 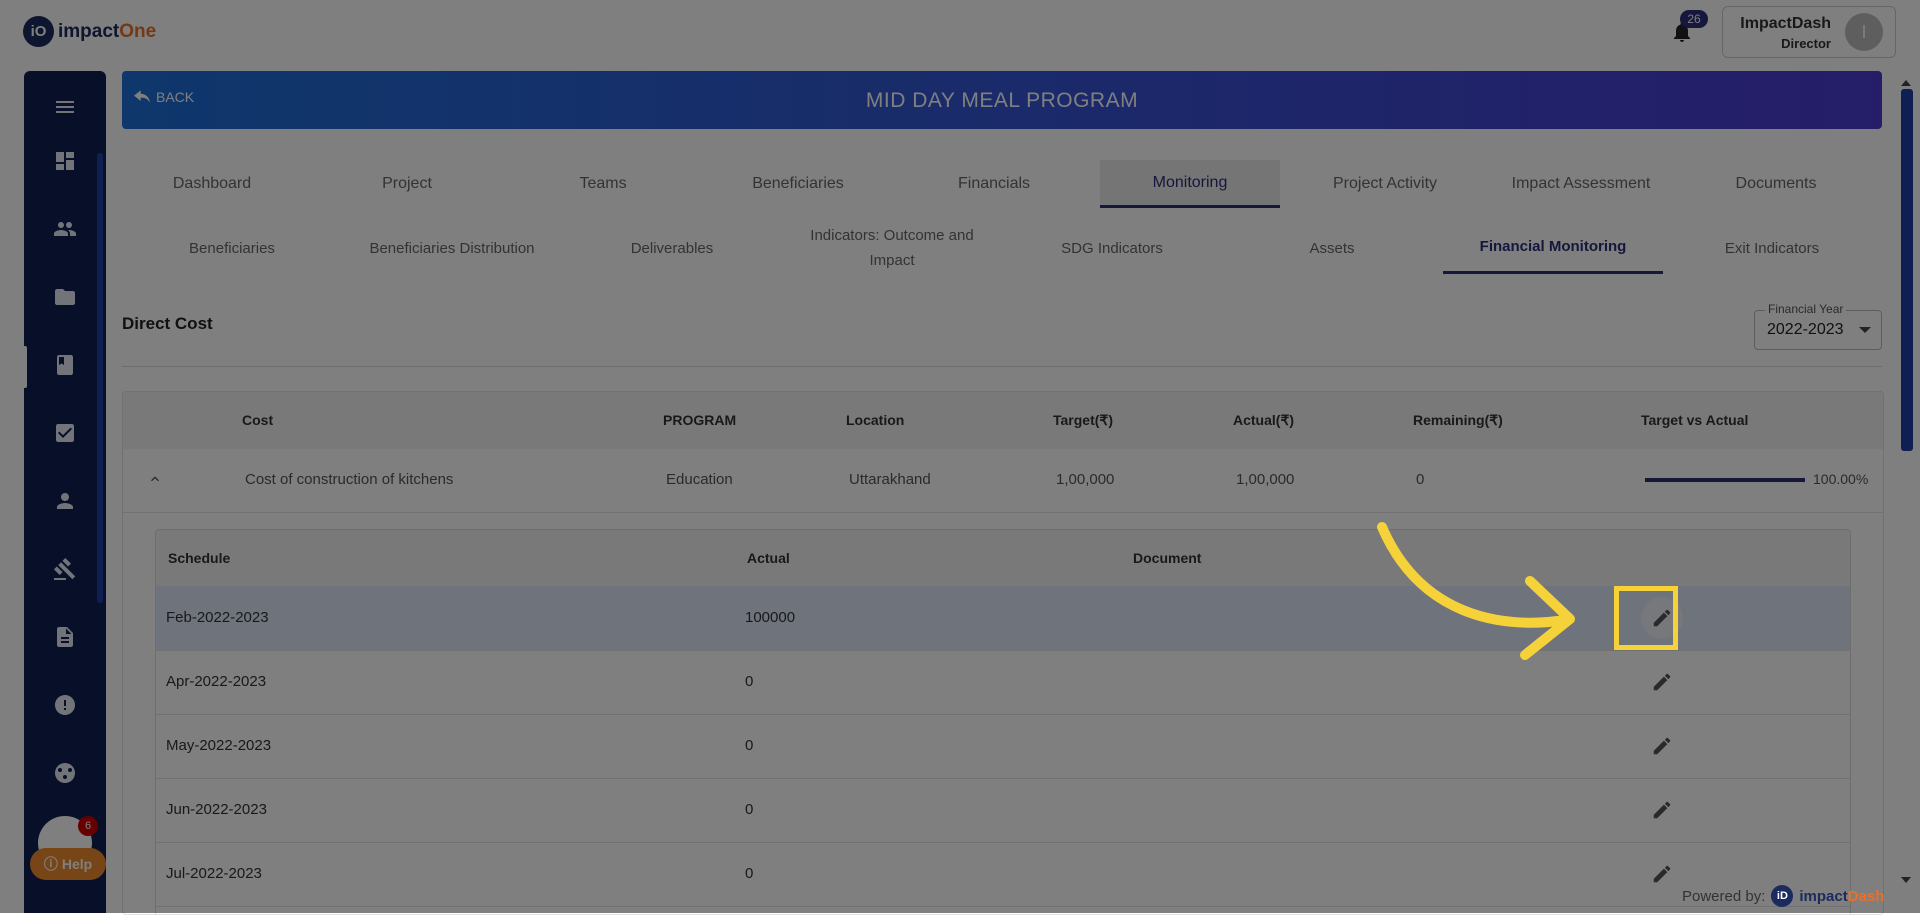 What do you see at coordinates (100, 378) in the screenshot?
I see `sidebar-scrollbar` at bounding box center [100, 378].